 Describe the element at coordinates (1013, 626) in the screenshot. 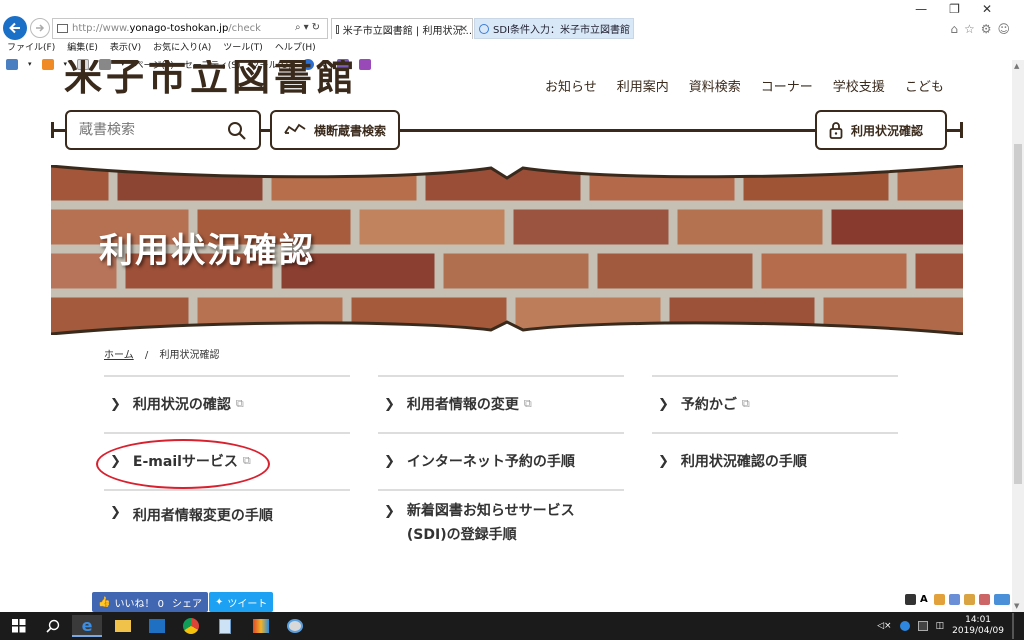

I see `show-desktop` at that location.